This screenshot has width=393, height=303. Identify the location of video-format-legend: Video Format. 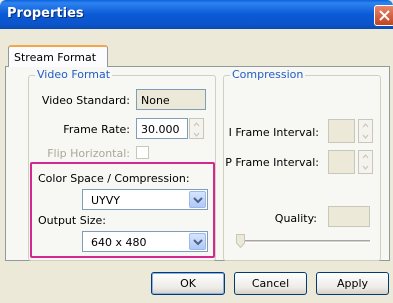
(74, 74).